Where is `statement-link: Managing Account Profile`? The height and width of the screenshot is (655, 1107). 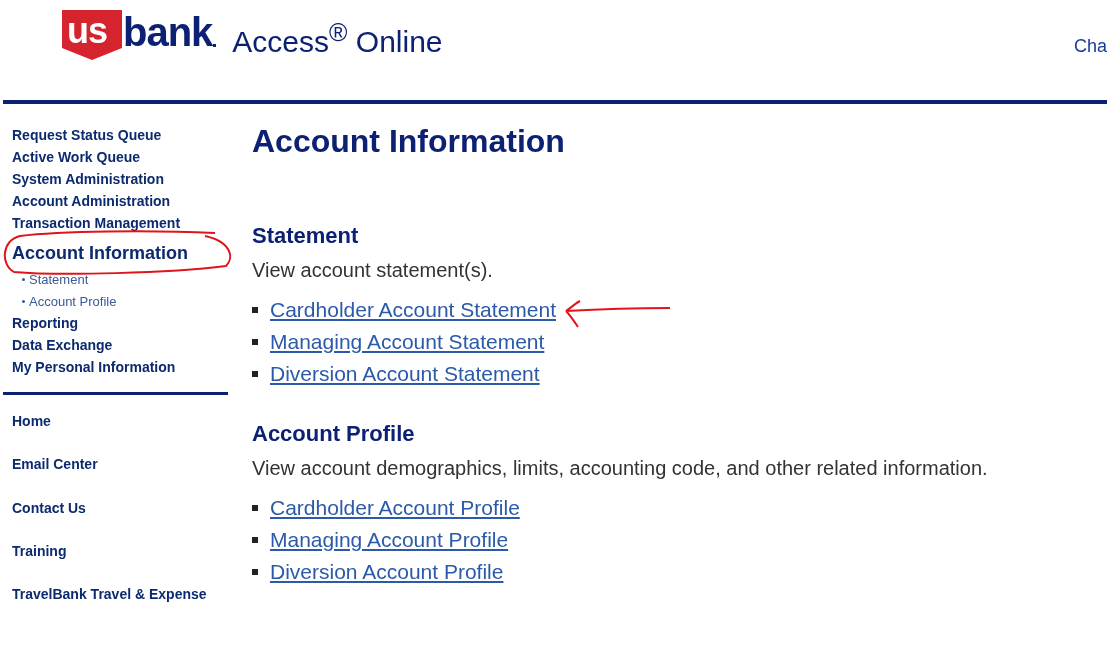 statement-link: Managing Account Profile is located at coordinates (389, 540).